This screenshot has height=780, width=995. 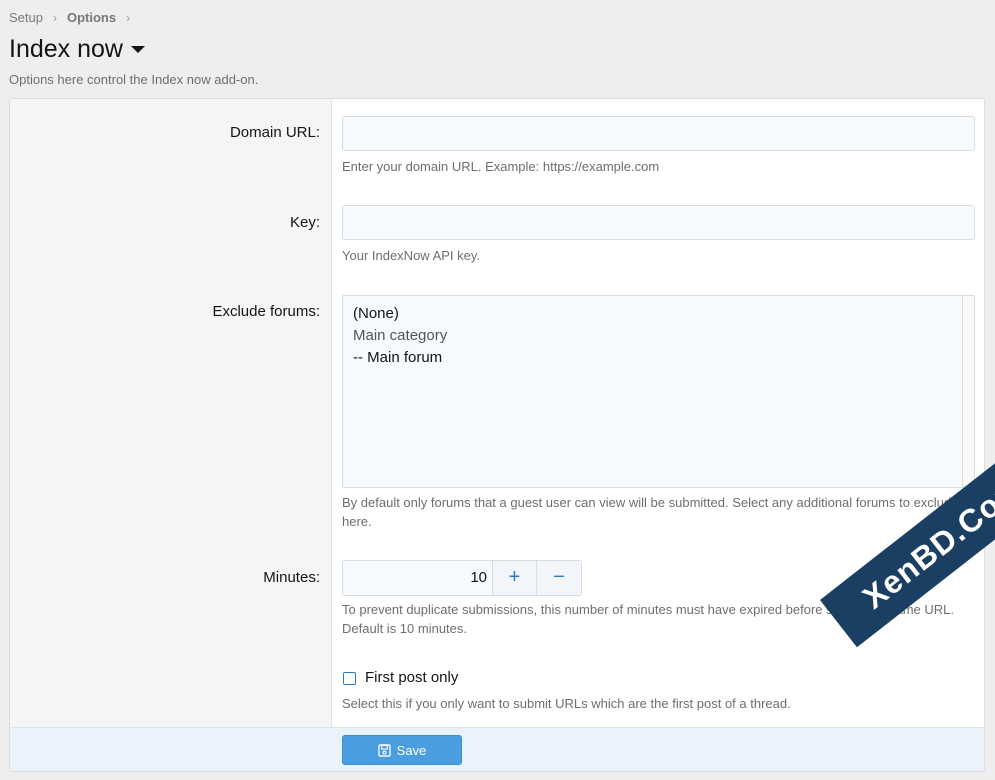 What do you see at coordinates (411, 255) in the screenshot?
I see `key-hint: Your IndexNow API key.` at bounding box center [411, 255].